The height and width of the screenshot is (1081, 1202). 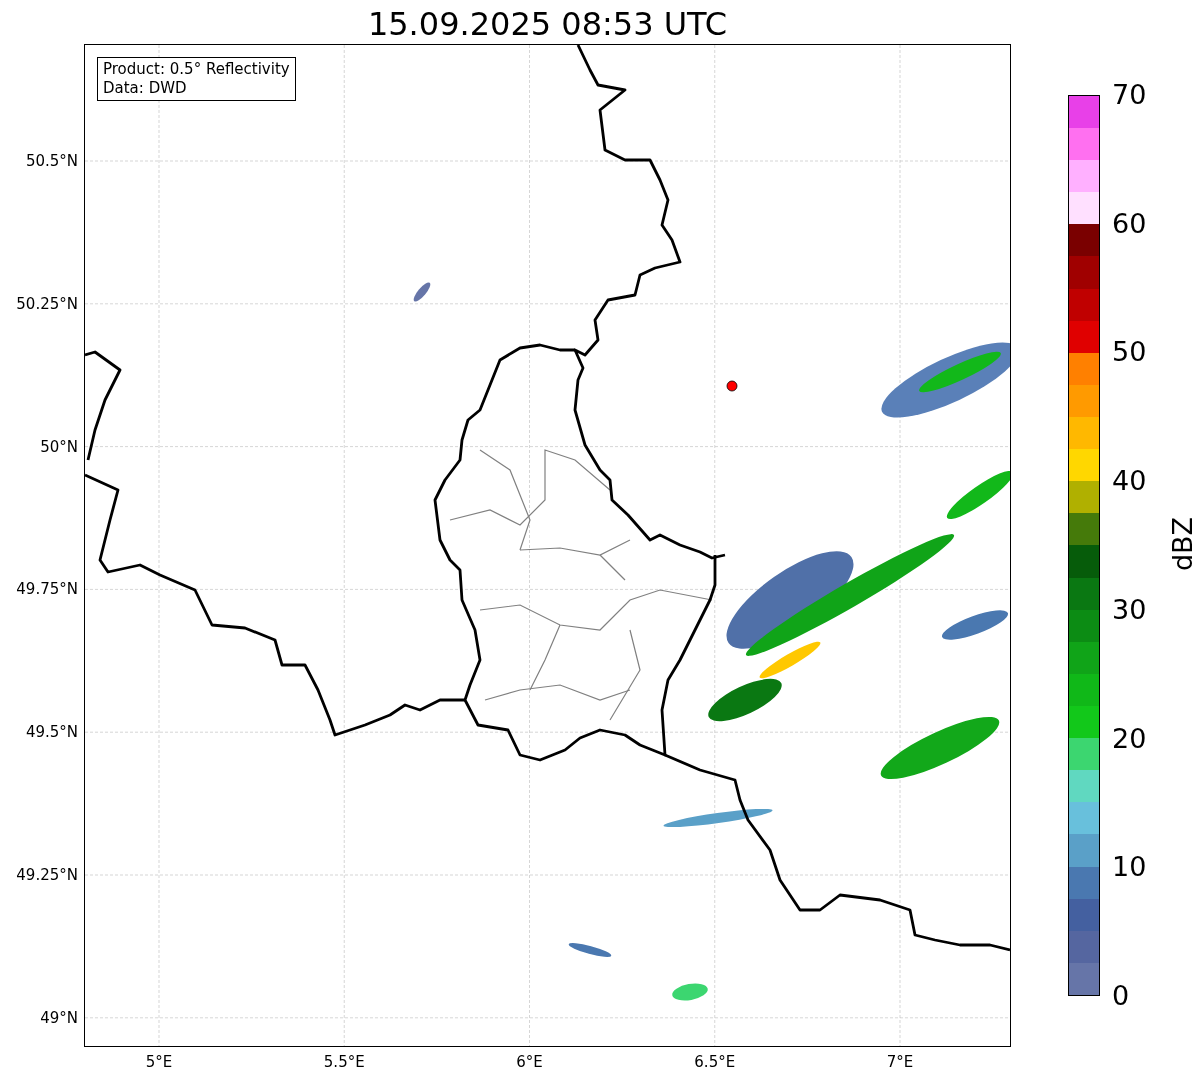 What do you see at coordinates (1129, 609) in the screenshot?
I see `colorbar-tick-label: 30` at bounding box center [1129, 609].